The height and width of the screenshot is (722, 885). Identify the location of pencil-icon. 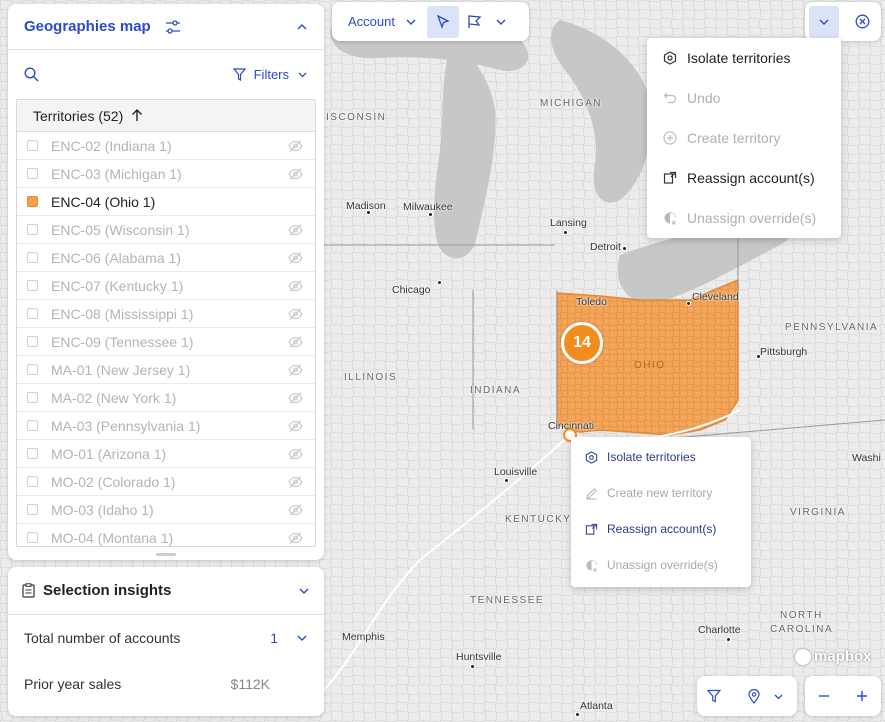
(591, 493).